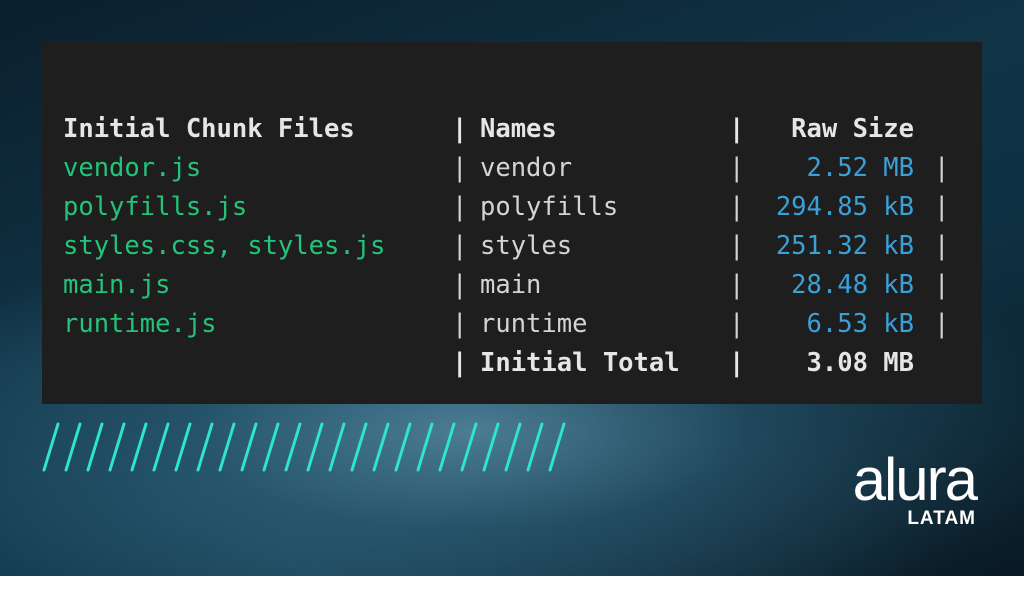  I want to click on chunk-size: 251.32 kB, so click(844, 246).